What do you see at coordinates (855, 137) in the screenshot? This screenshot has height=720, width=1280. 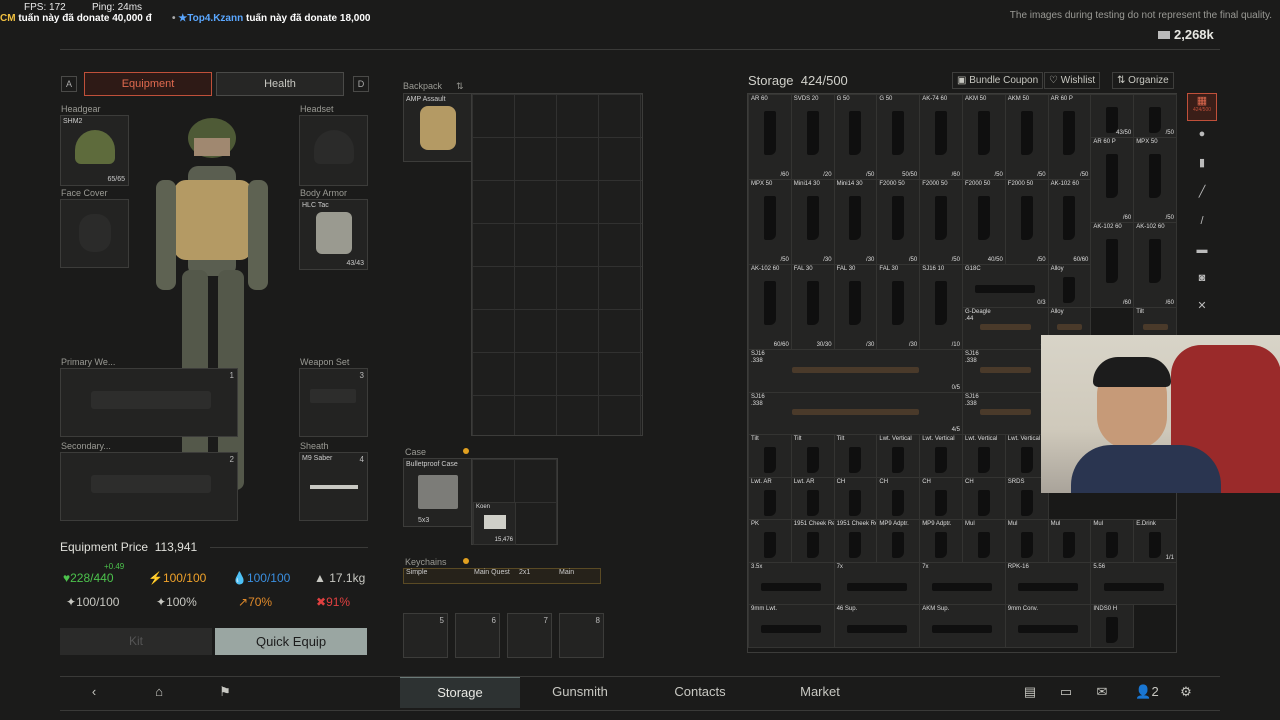 I see `storage-item: G 50/50` at bounding box center [855, 137].